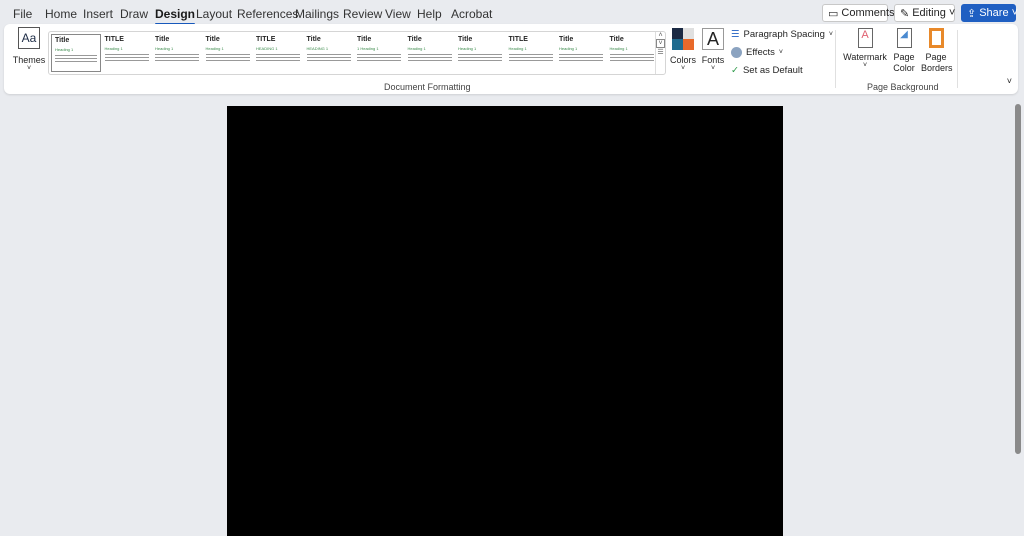  I want to click on fonts-icon: A, so click(713, 39).